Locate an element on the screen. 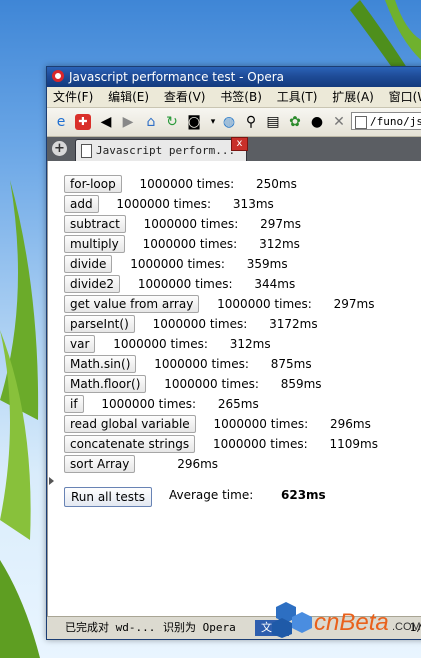 This screenshot has height=658, width=421. test-button-get-value-from-array: get value from array is located at coordinates (132, 304).